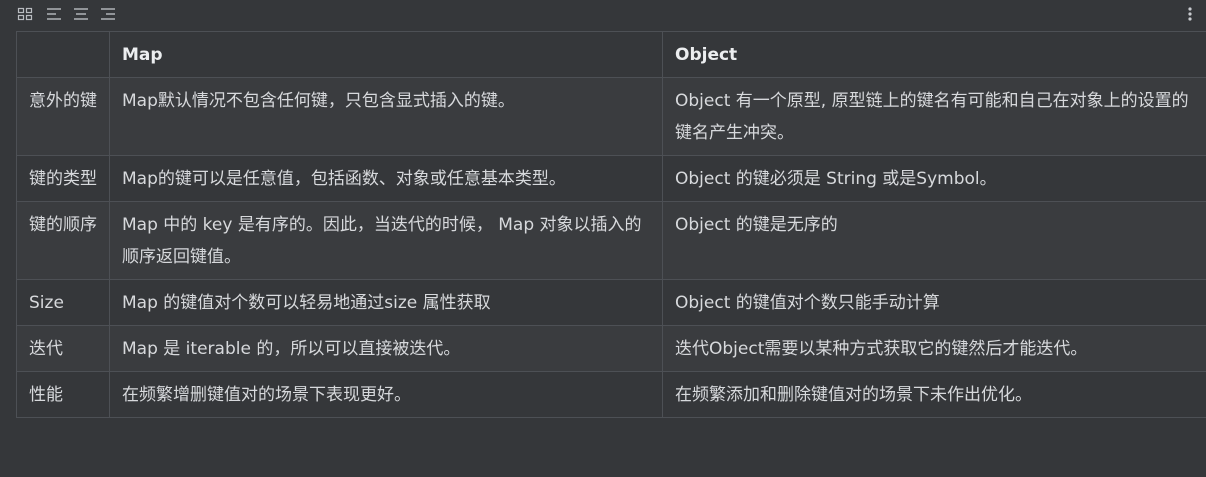 This screenshot has height=477, width=1206. What do you see at coordinates (63, 240) in the screenshot?
I see `row-label-cell: 键的顺序` at bounding box center [63, 240].